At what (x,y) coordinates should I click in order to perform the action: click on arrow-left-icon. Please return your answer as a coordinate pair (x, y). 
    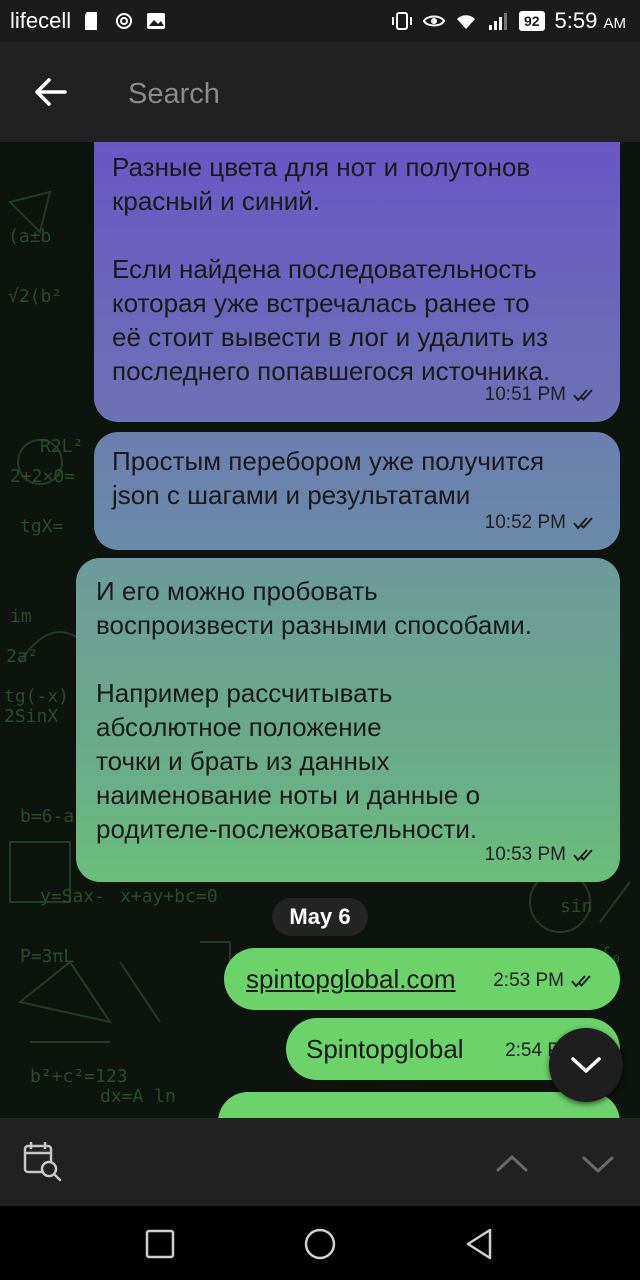
    Looking at the image, I should click on (51, 92).